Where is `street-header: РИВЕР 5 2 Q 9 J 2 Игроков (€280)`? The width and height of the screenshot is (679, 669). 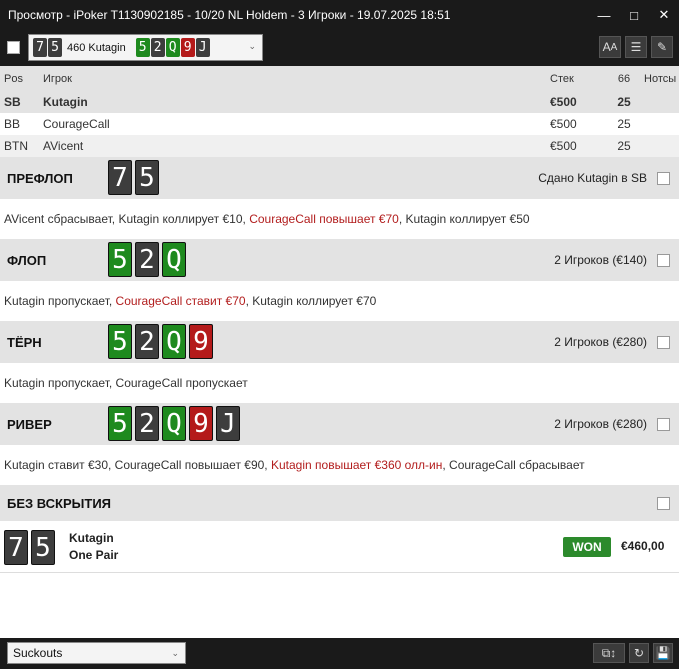
street-header: РИВЕР 5 2 Q 9 J 2 Игроков (€280) is located at coordinates (339, 424).